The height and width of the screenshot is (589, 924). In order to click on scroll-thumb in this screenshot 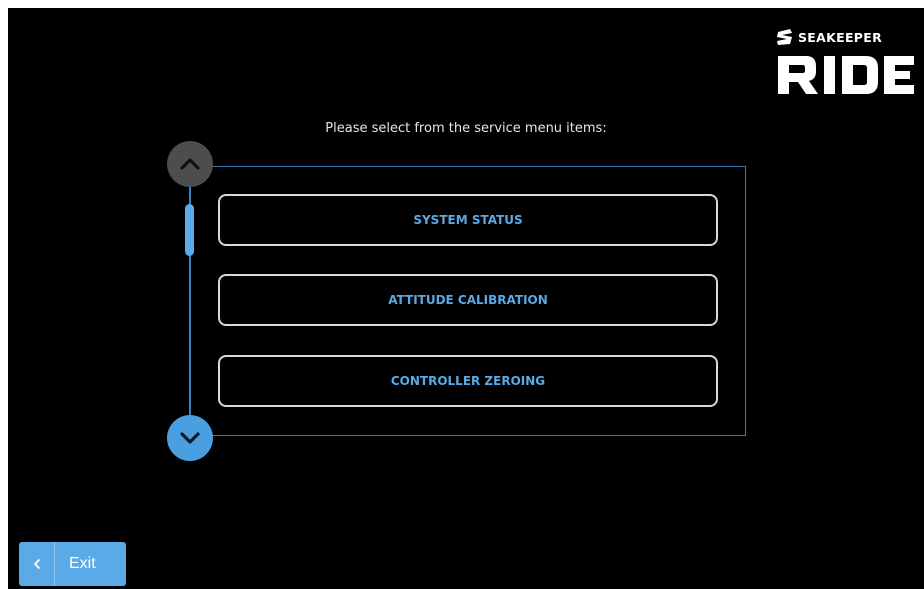, I will do `click(189, 230)`.